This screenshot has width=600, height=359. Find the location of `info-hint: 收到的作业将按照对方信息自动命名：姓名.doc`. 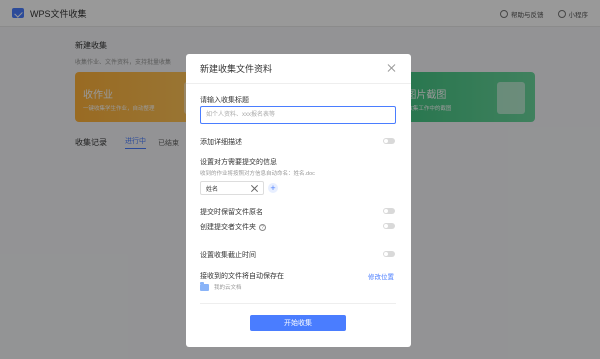

info-hint: 收到的作业将按照对方信息自动命名：姓名.doc is located at coordinates (257, 174).